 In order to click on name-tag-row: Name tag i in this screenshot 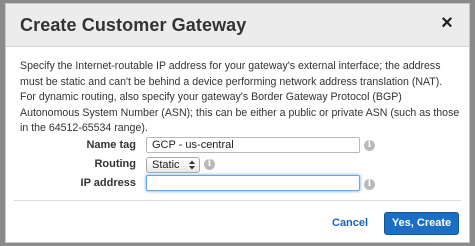, I will do `click(238, 146)`.